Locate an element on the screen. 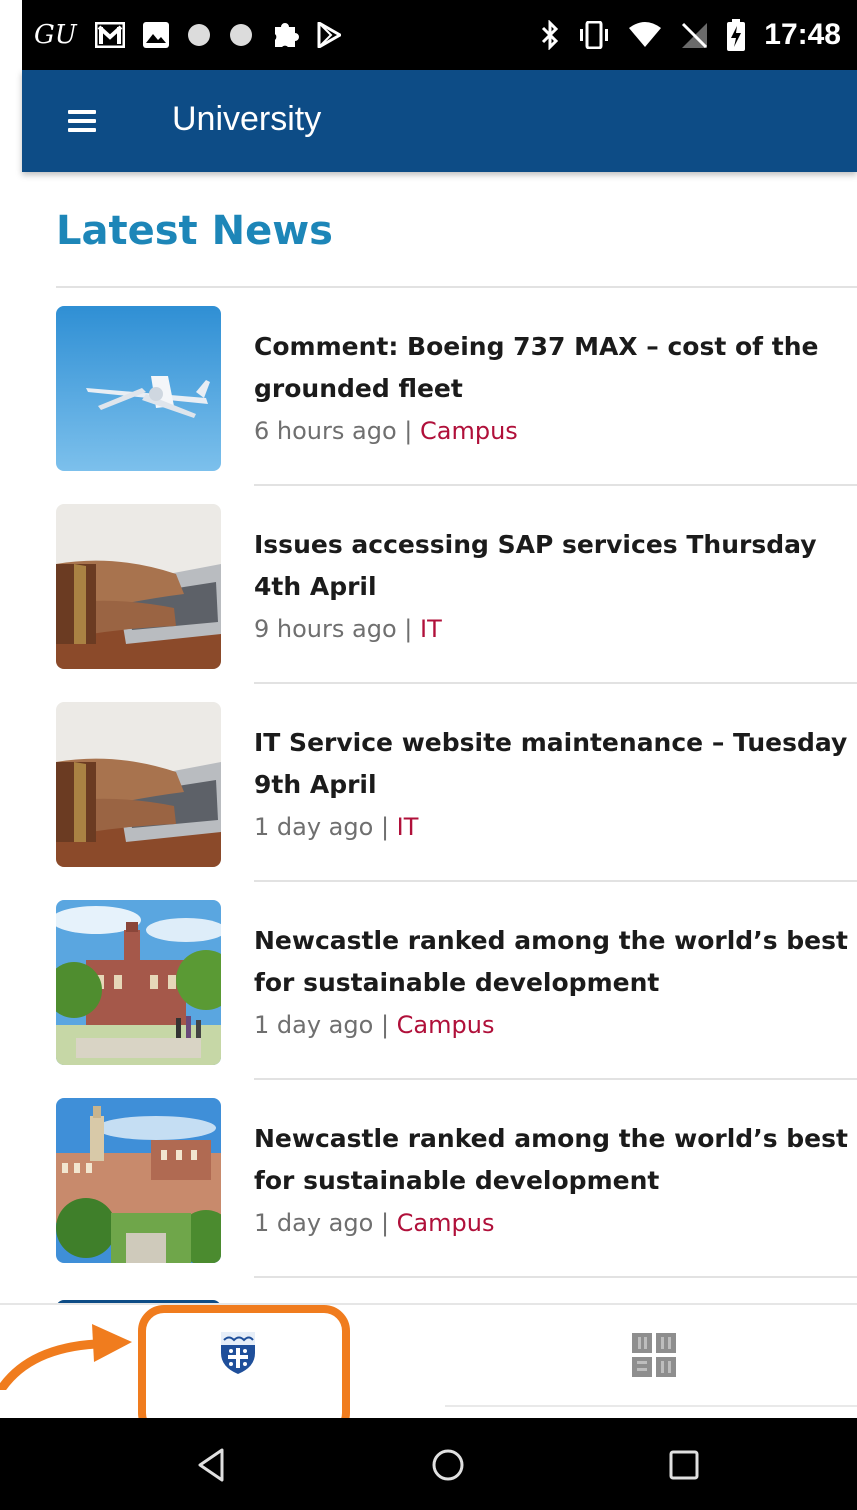 The image size is (857, 1510). back-icon is located at coordinates (212, 1465).